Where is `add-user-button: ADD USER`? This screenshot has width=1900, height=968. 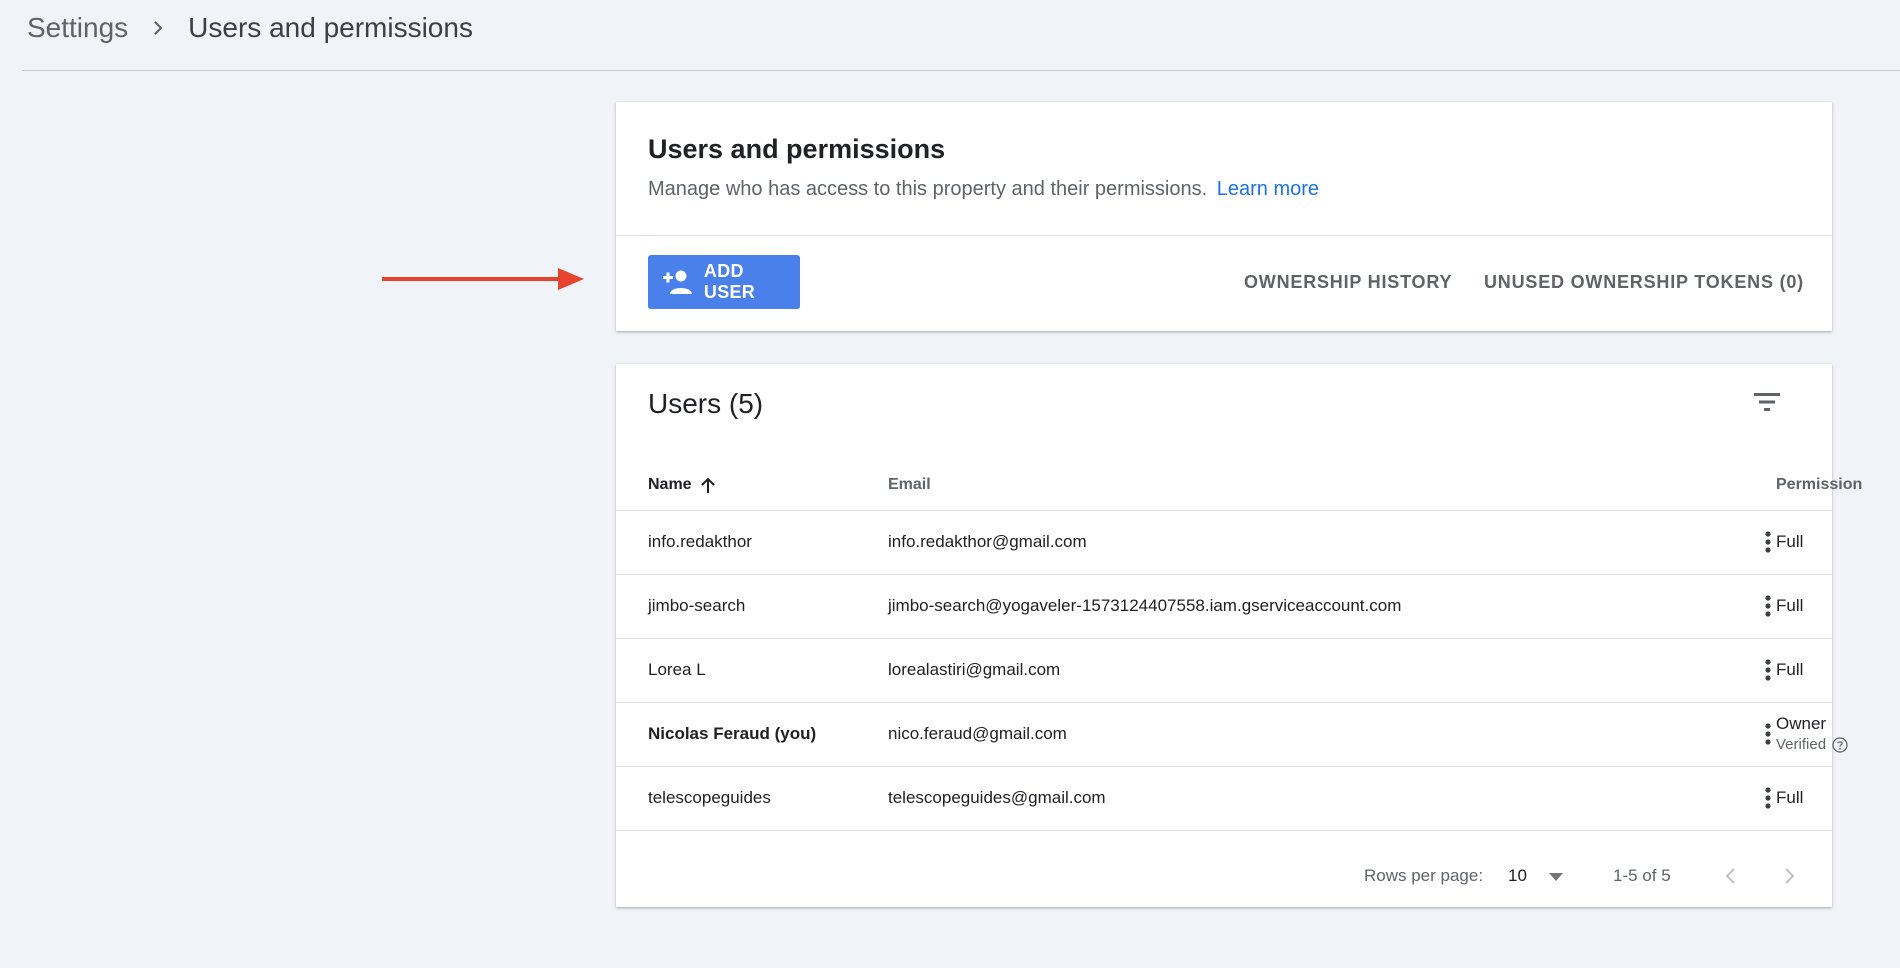
add-user-button: ADD USER is located at coordinates (724, 282).